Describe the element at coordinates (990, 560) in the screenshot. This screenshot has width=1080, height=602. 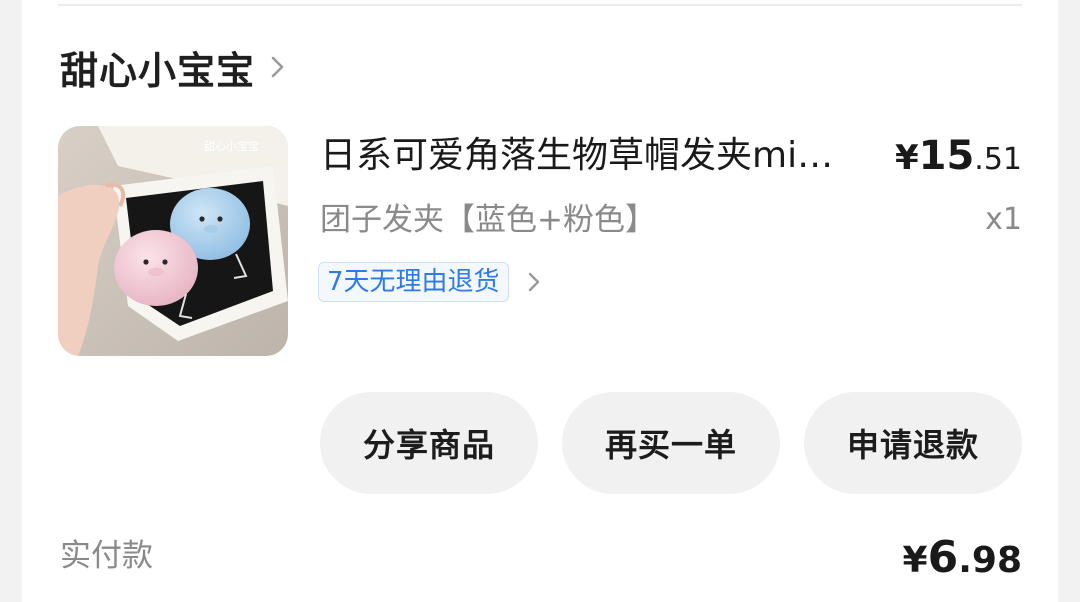
I see `paid-decimal: .98` at that location.